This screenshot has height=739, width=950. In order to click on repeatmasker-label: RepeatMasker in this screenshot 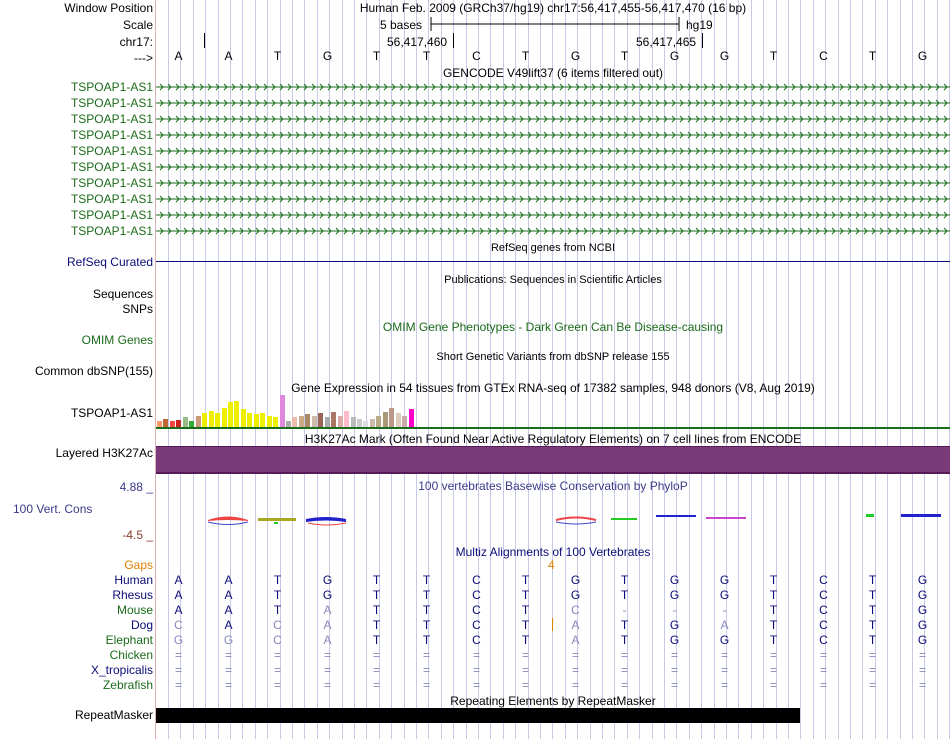, I will do `click(77, 715)`.